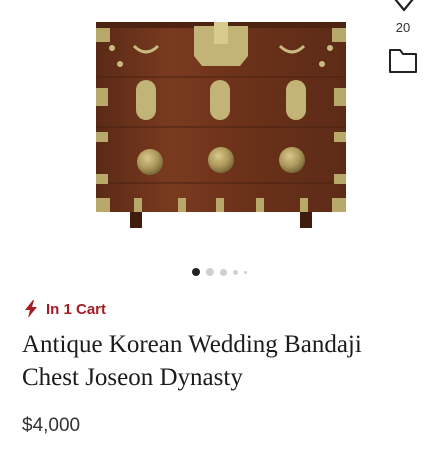 This screenshot has height=450, width=439. I want to click on cart-status-label: In 1 Cart, so click(76, 309).